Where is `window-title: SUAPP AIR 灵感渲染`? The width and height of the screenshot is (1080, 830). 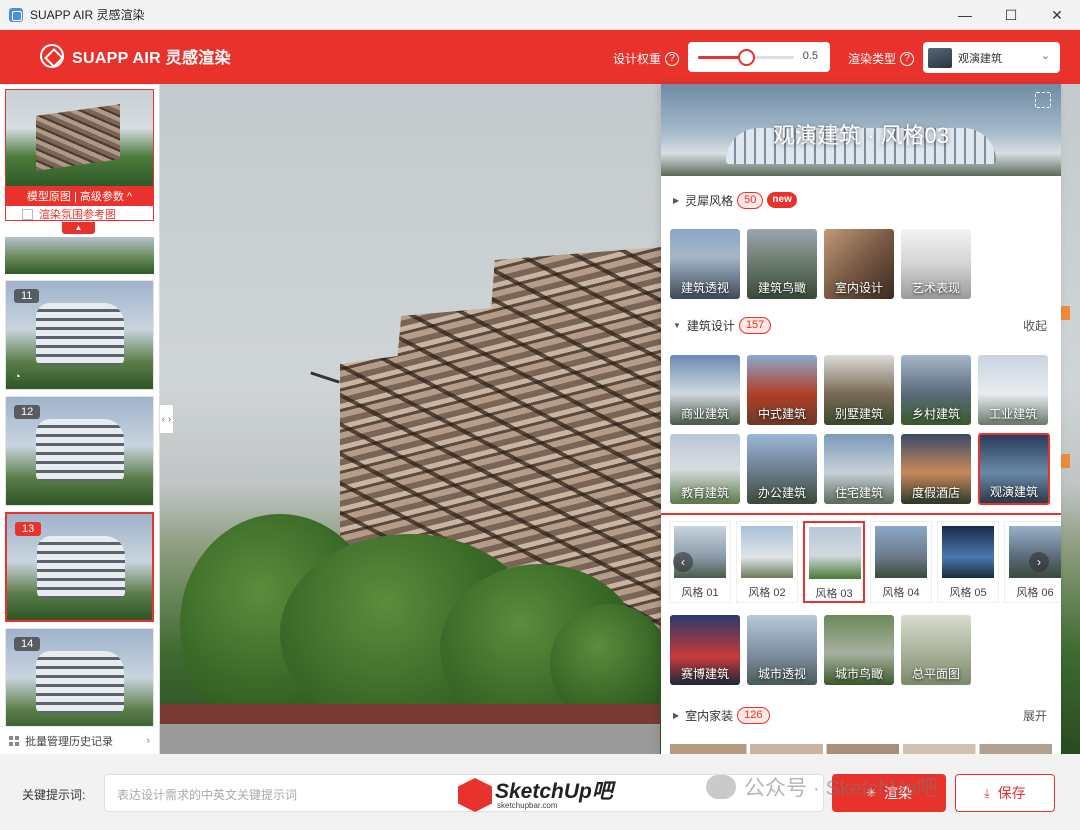
window-title: SUAPP AIR 灵感渲染 is located at coordinates (87, 15).